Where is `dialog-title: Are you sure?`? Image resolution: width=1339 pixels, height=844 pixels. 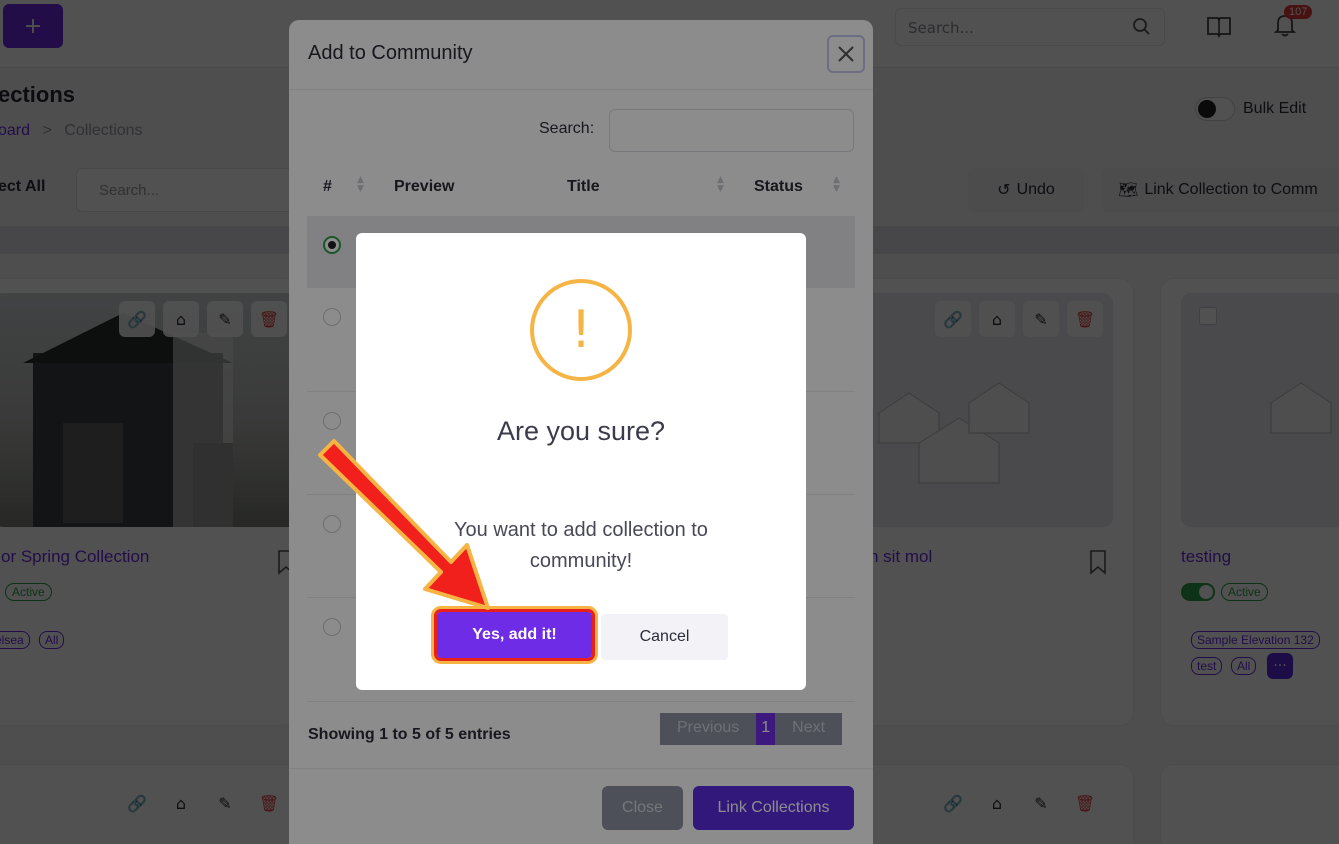 dialog-title: Are you sure? is located at coordinates (581, 431).